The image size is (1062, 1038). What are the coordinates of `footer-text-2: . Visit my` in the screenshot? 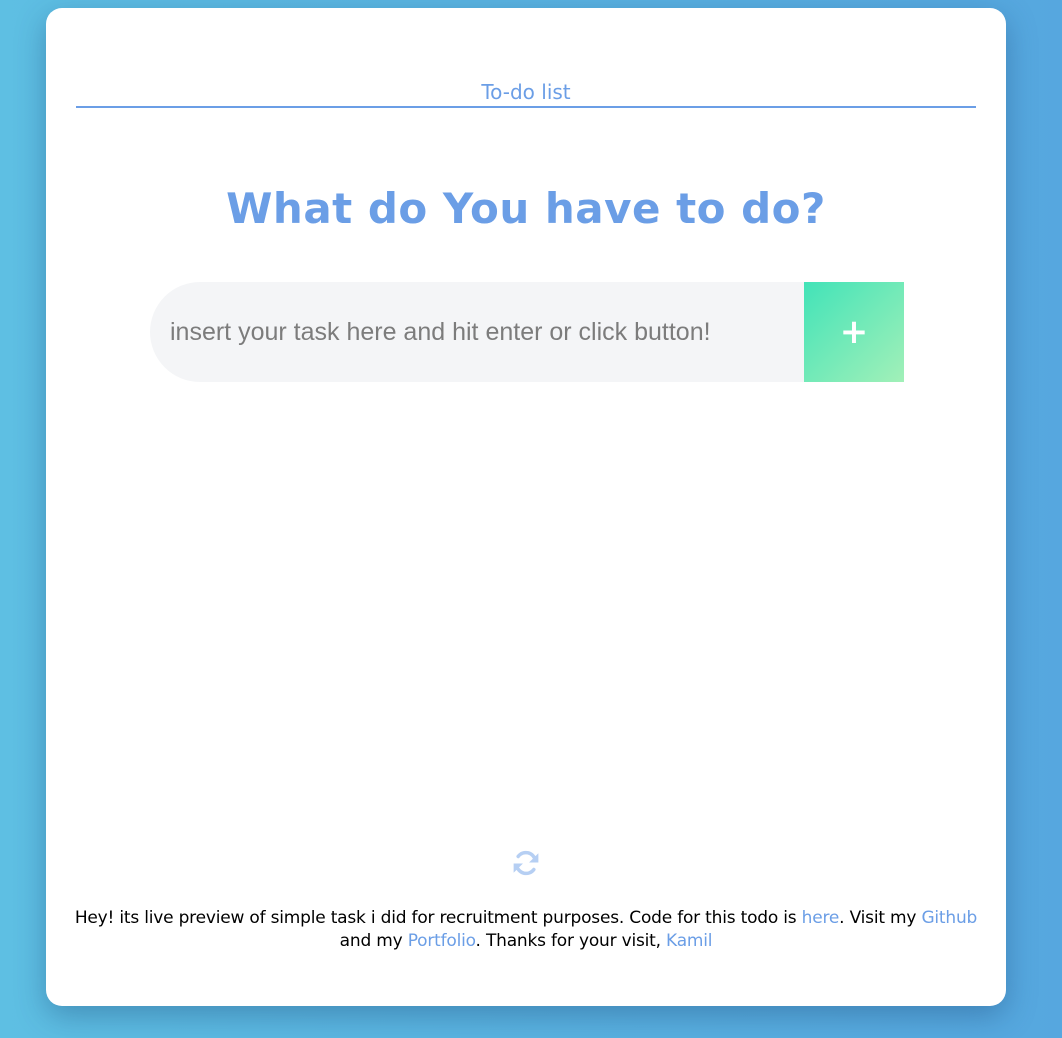 It's located at (880, 918).